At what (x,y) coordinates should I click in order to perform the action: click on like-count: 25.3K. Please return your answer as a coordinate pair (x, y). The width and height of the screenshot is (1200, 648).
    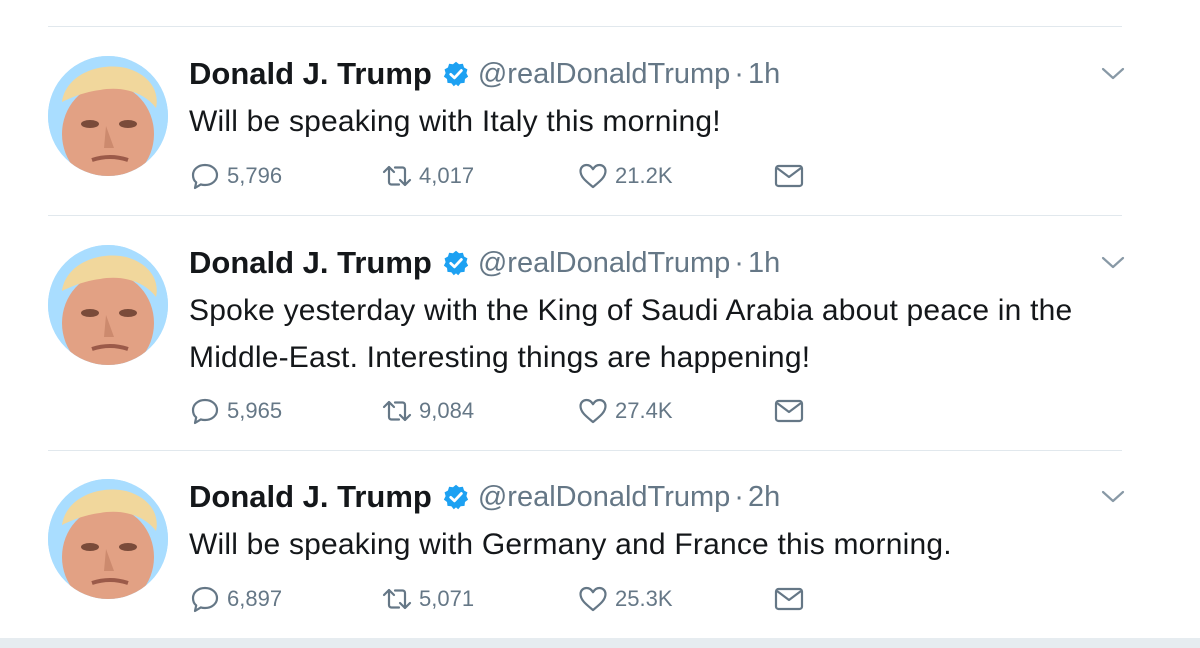
    Looking at the image, I should click on (644, 598).